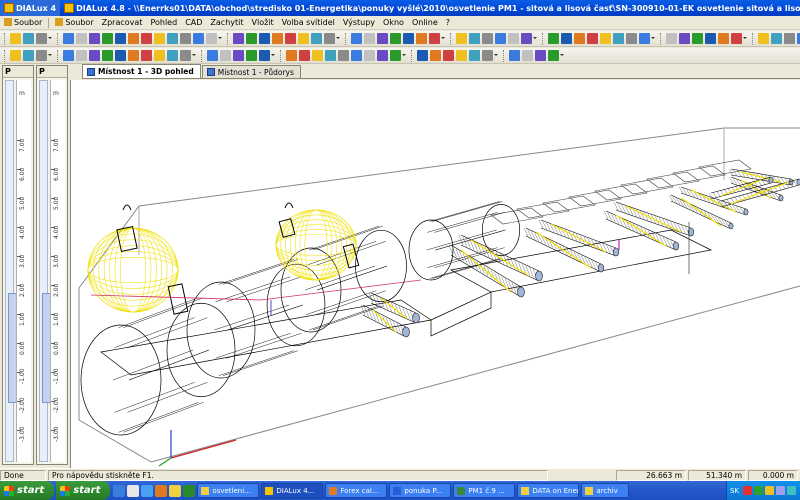 This screenshot has width=800, height=500. Describe the element at coordinates (133, 490) in the screenshot. I see `explorer-icon` at that location.